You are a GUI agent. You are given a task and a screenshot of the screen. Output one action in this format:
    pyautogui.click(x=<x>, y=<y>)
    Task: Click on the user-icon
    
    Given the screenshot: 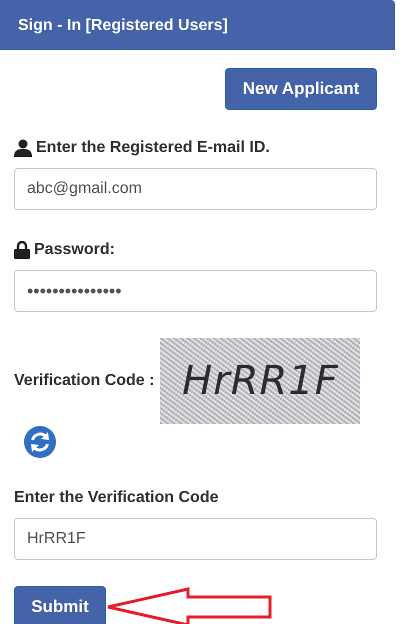 What is the action you would take?
    pyautogui.click(x=23, y=148)
    